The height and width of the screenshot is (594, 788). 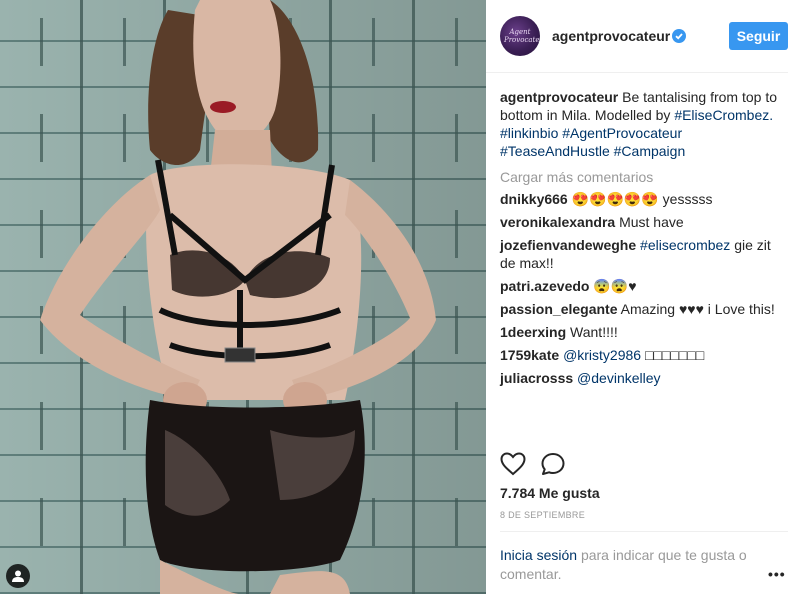 What do you see at coordinates (544, 286) in the screenshot?
I see `comment-username: patri.azevedo` at bounding box center [544, 286].